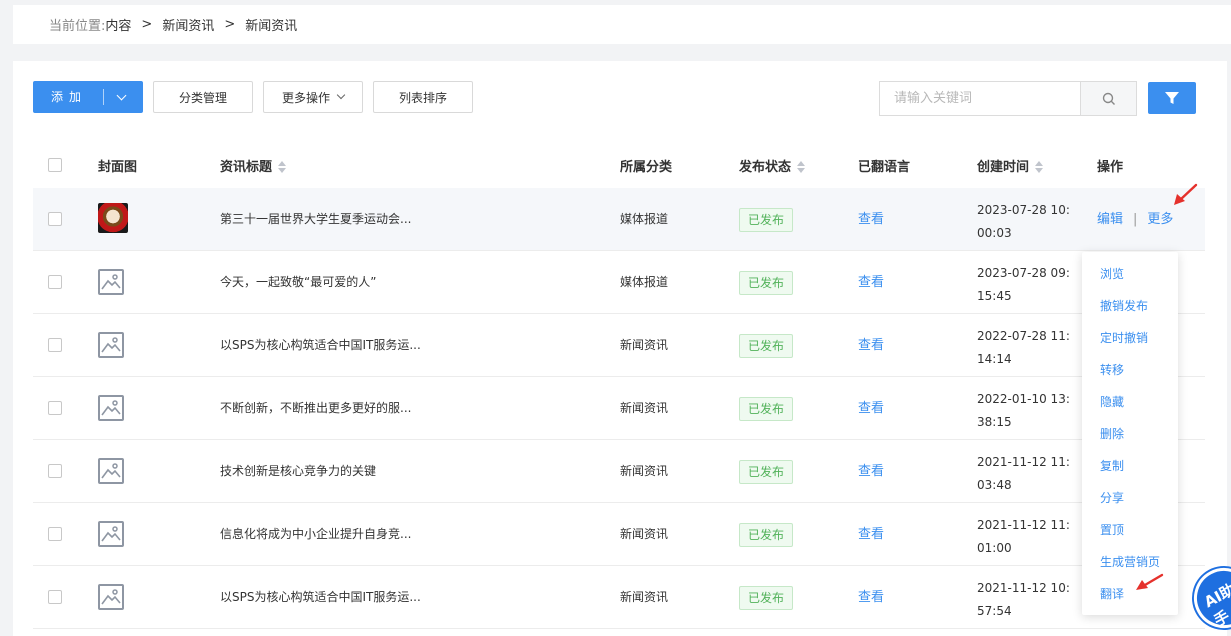 The image size is (1231, 636). I want to click on row-created-time: 2023-07-28 10:00:03, so click(1023, 221).